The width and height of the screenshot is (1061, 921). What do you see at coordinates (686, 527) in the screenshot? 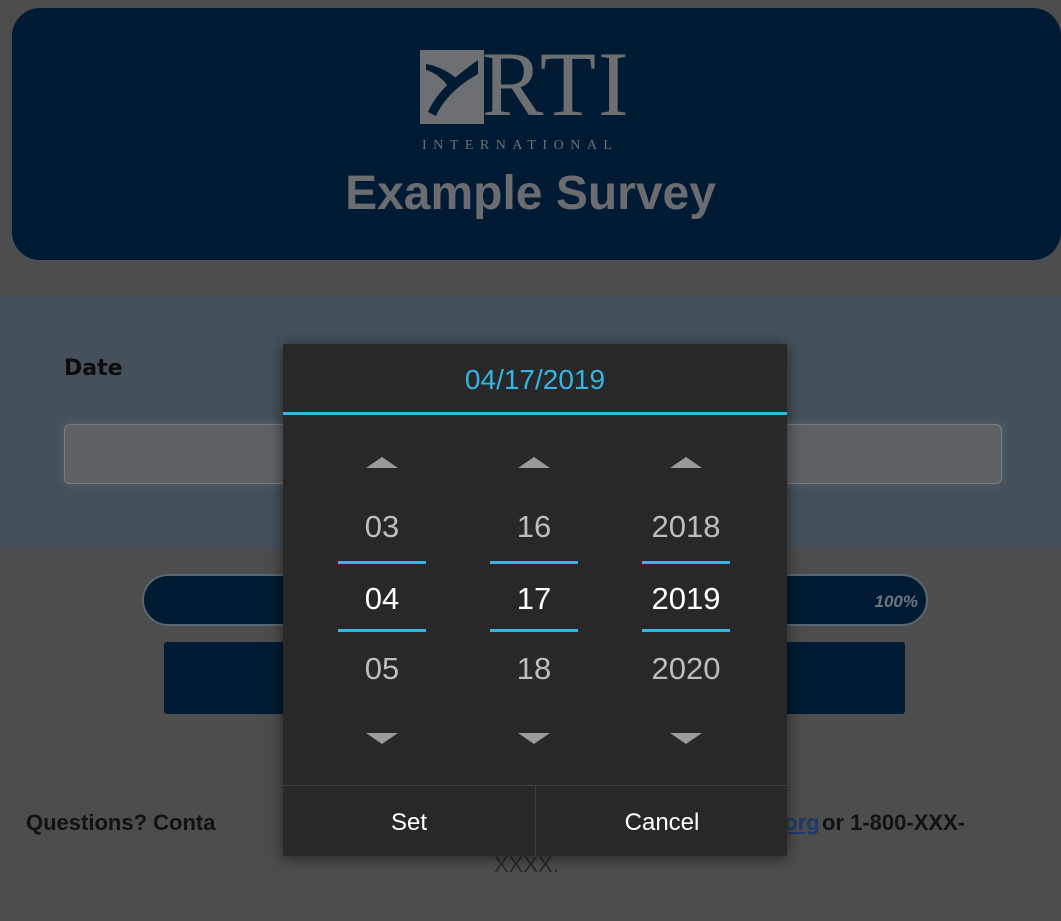
I see `year-prev: 2018` at bounding box center [686, 527].